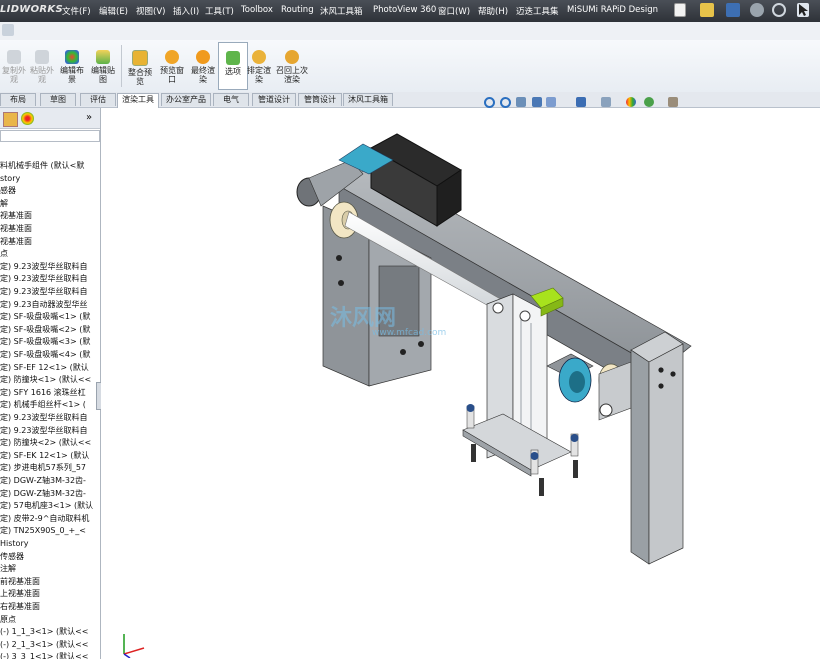 The height and width of the screenshot is (659, 820). Describe the element at coordinates (14, 543) in the screenshot. I see `tree-item: History` at that location.